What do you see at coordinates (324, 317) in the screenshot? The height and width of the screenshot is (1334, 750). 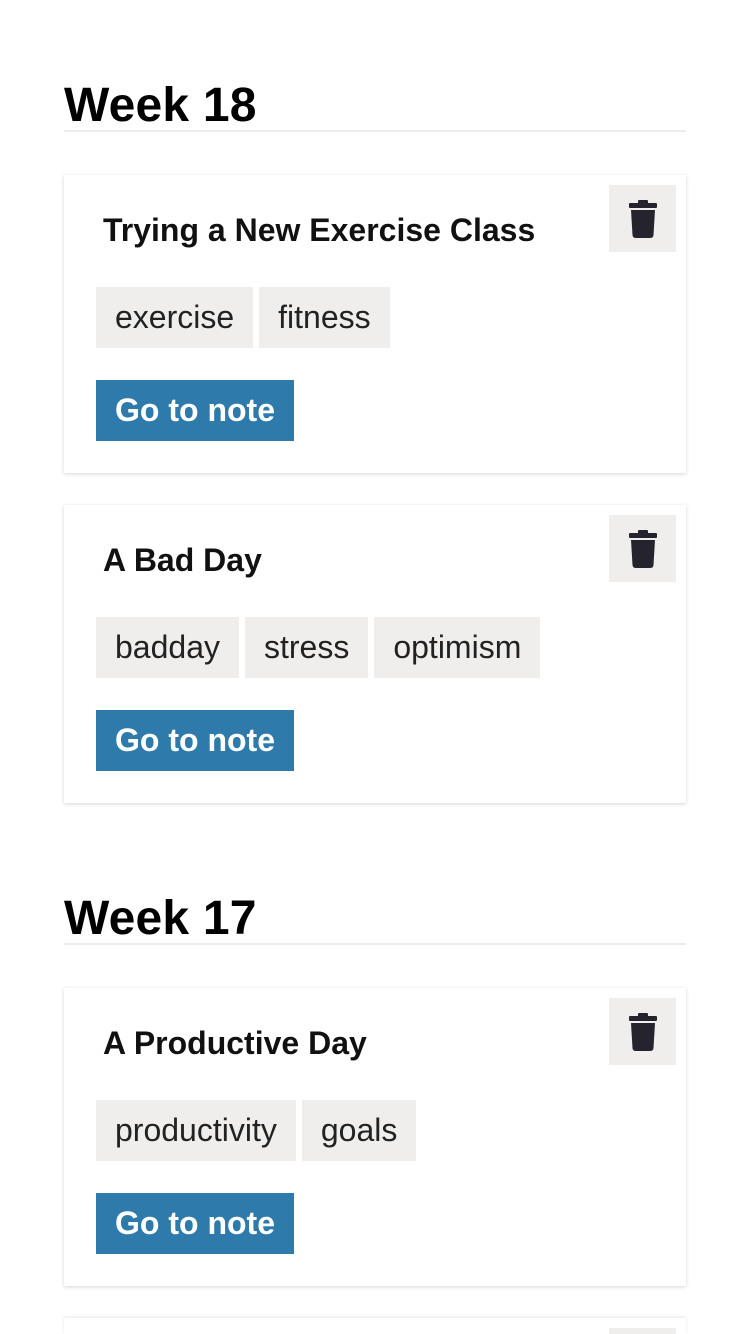 I see `tag: fitness` at bounding box center [324, 317].